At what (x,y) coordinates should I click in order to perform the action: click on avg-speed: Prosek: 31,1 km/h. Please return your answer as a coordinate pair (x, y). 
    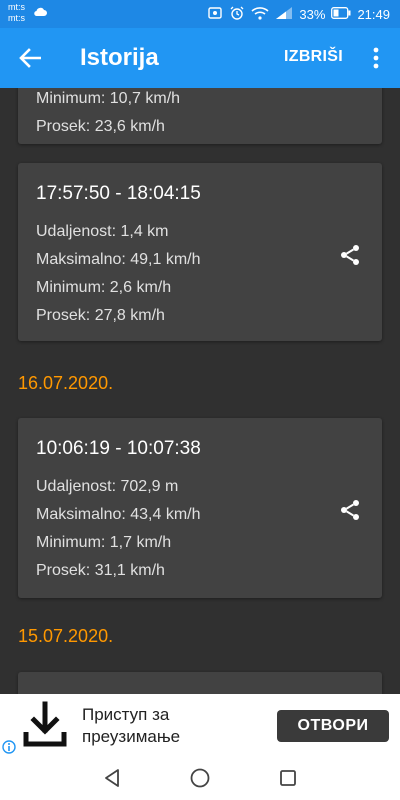
    Looking at the image, I should click on (100, 570).